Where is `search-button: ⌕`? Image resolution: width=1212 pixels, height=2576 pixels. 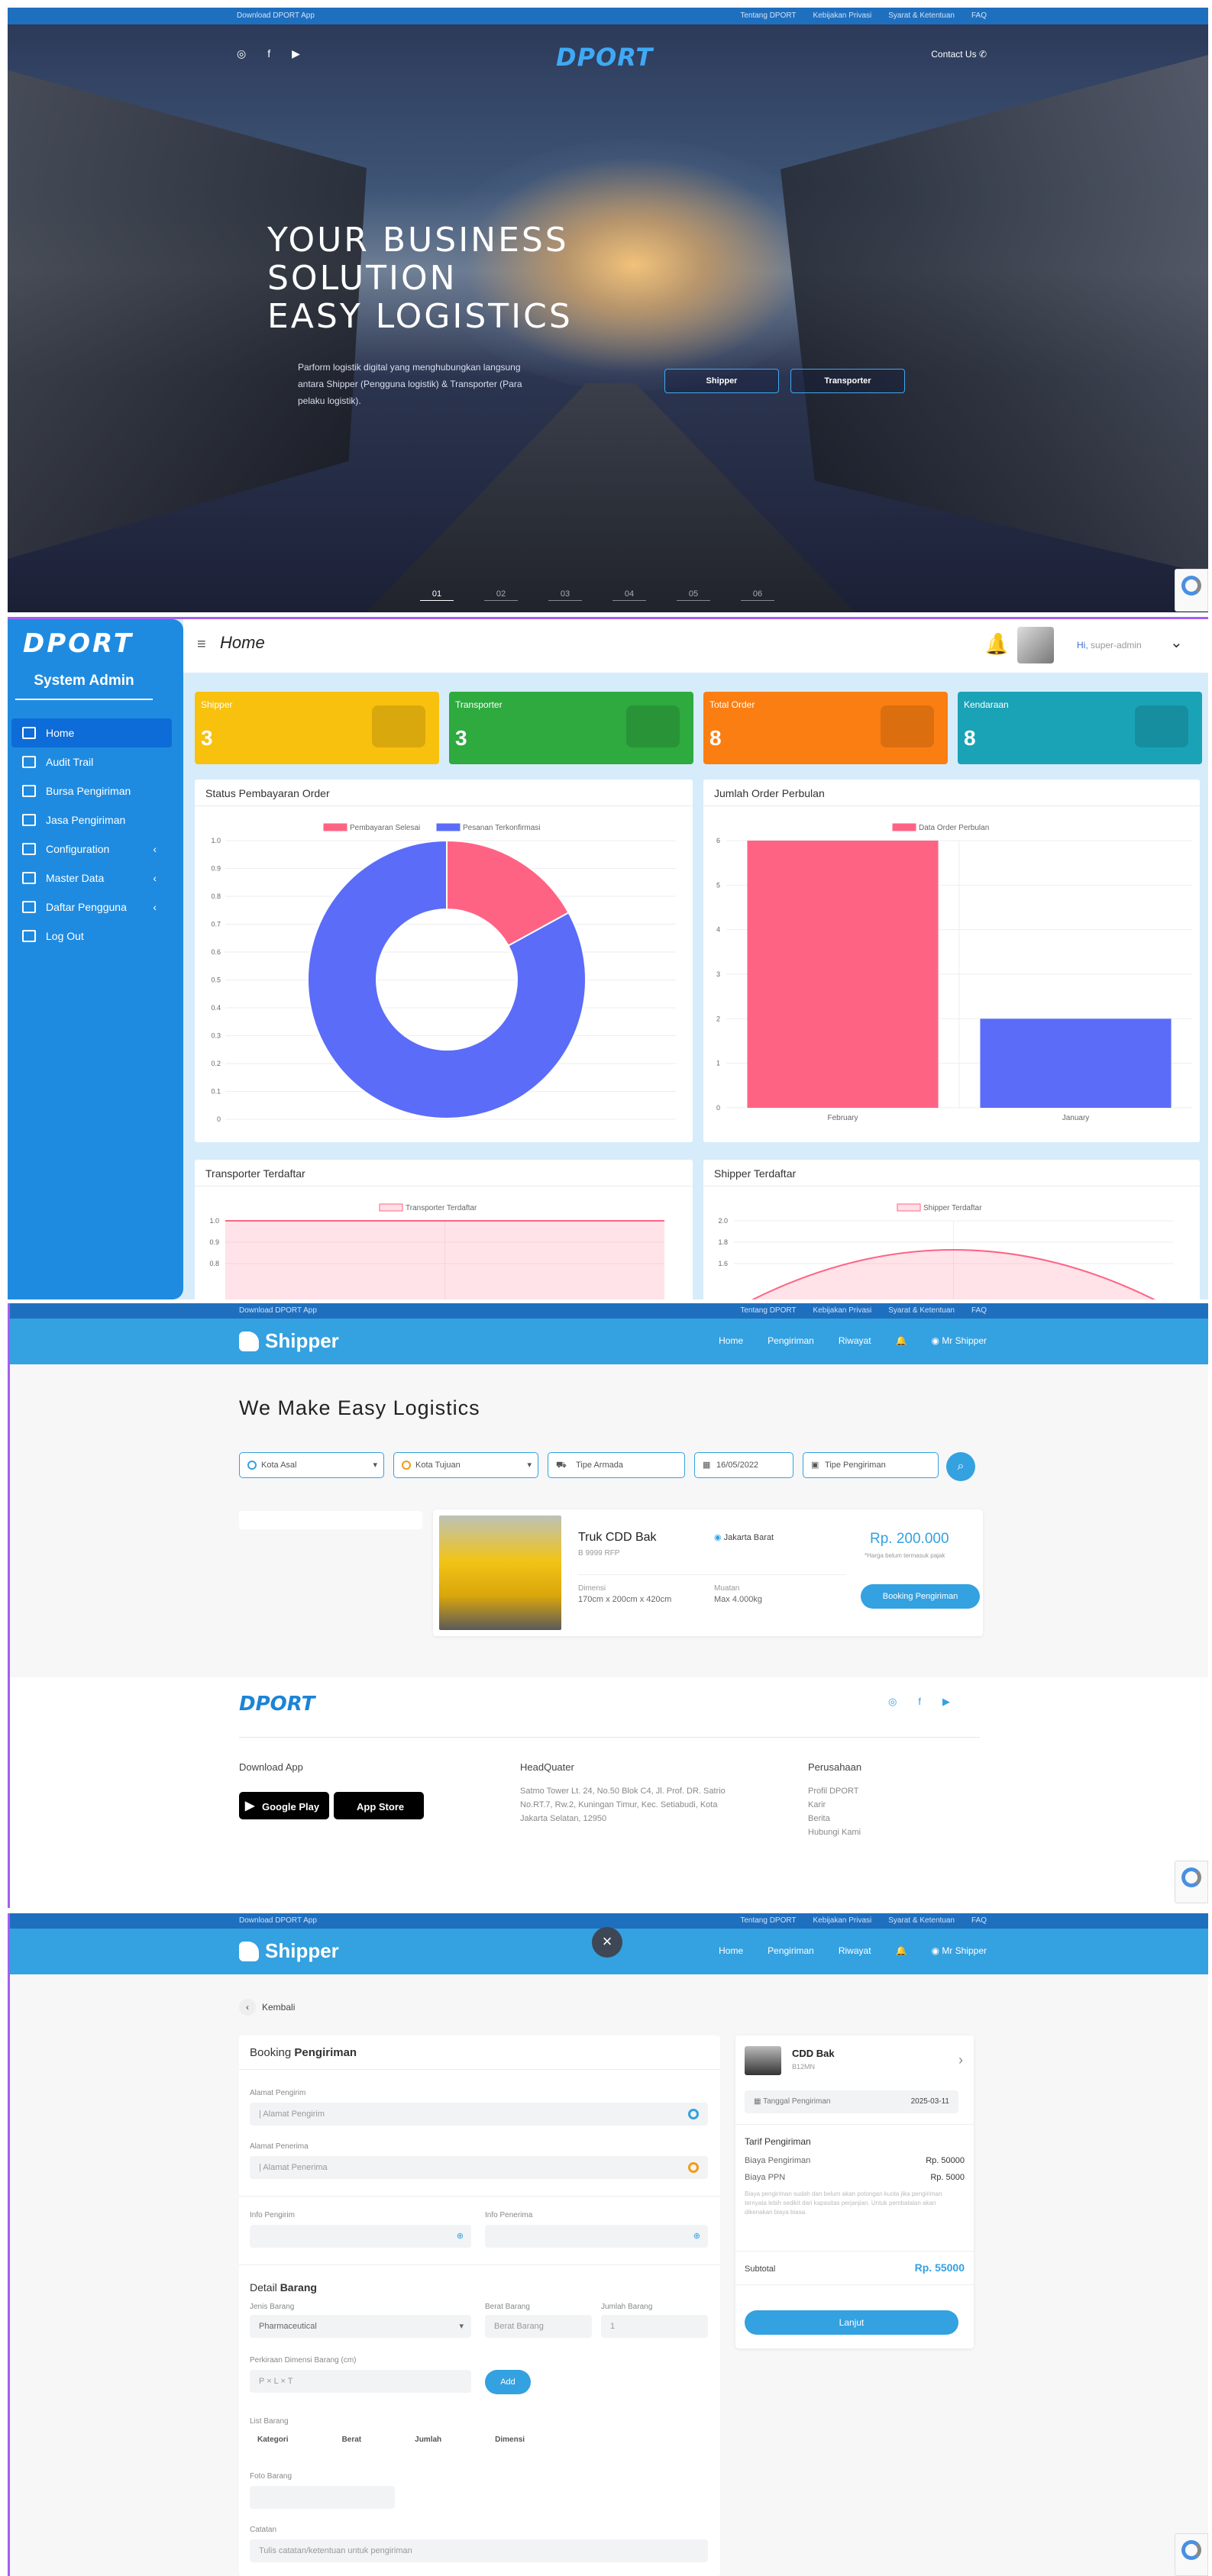 search-button: ⌕ is located at coordinates (960, 1466).